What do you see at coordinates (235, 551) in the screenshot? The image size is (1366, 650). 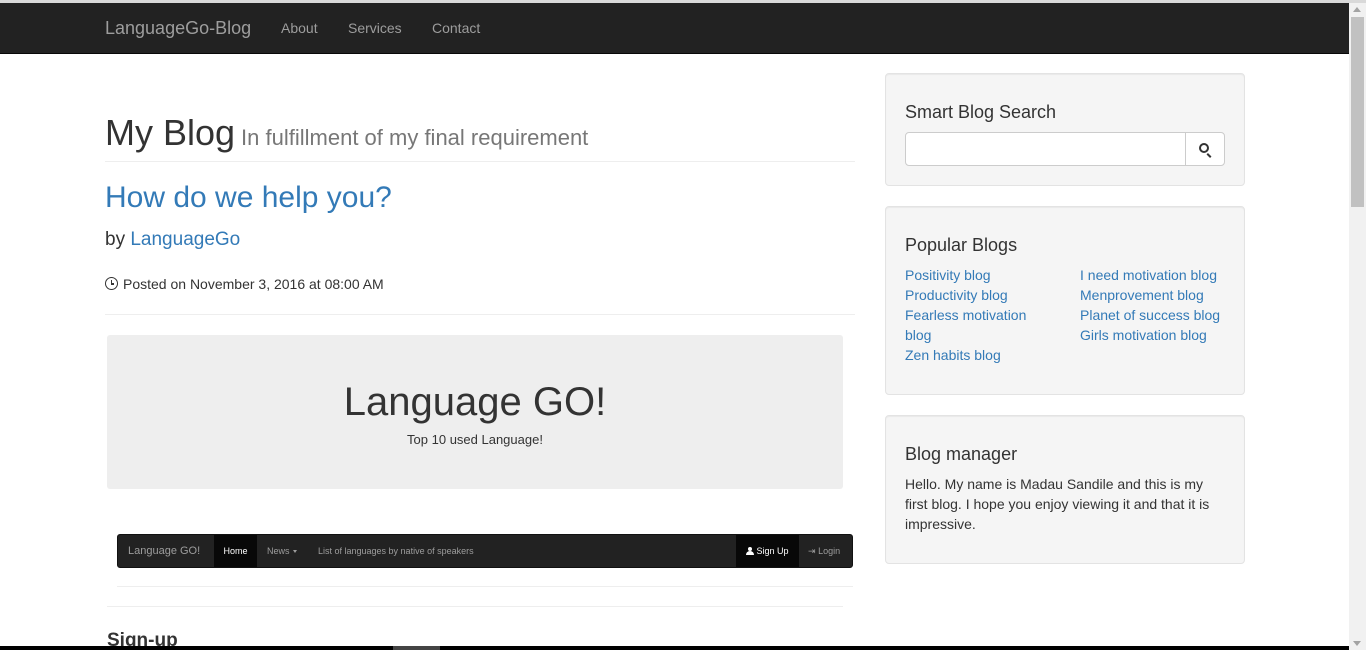 I see `embedded-nav-home: Home` at bounding box center [235, 551].